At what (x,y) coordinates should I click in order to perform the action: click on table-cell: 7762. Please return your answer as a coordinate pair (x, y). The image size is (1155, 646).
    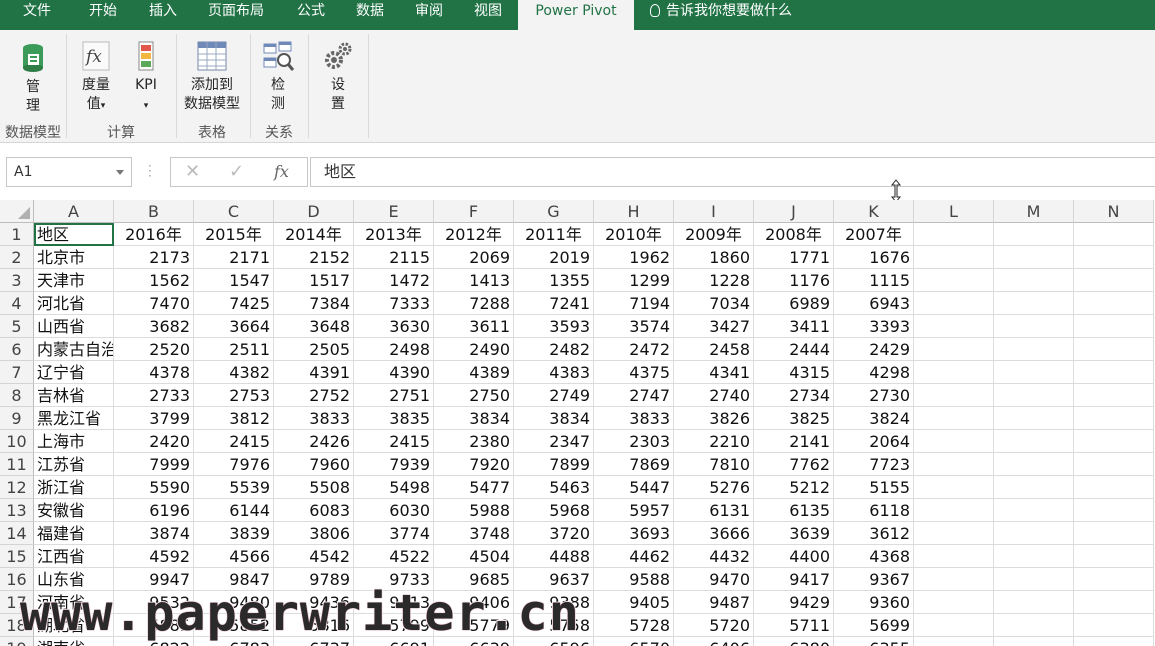
    Looking at the image, I should click on (794, 464).